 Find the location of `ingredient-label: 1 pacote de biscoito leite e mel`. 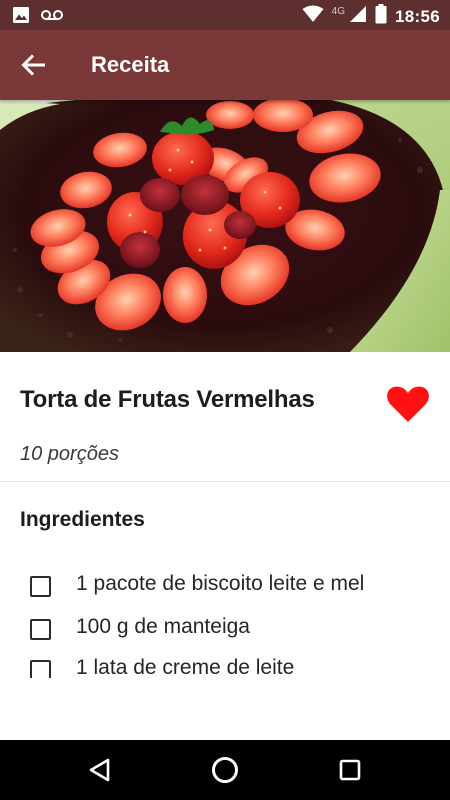

ingredient-label: 1 pacote de biscoito leite e mel is located at coordinates (220, 583).